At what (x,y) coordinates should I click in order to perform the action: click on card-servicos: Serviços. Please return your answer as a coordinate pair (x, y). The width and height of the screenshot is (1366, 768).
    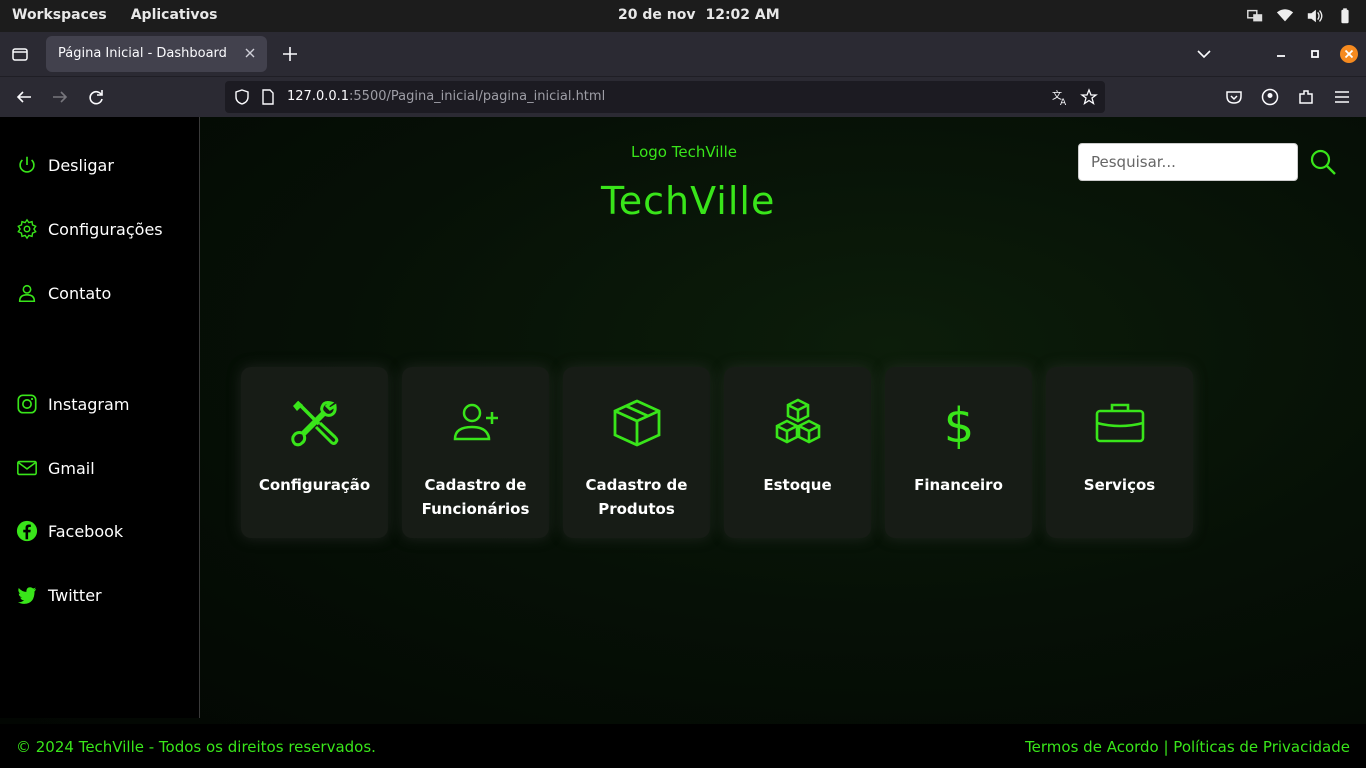
    Looking at the image, I should click on (1119, 452).